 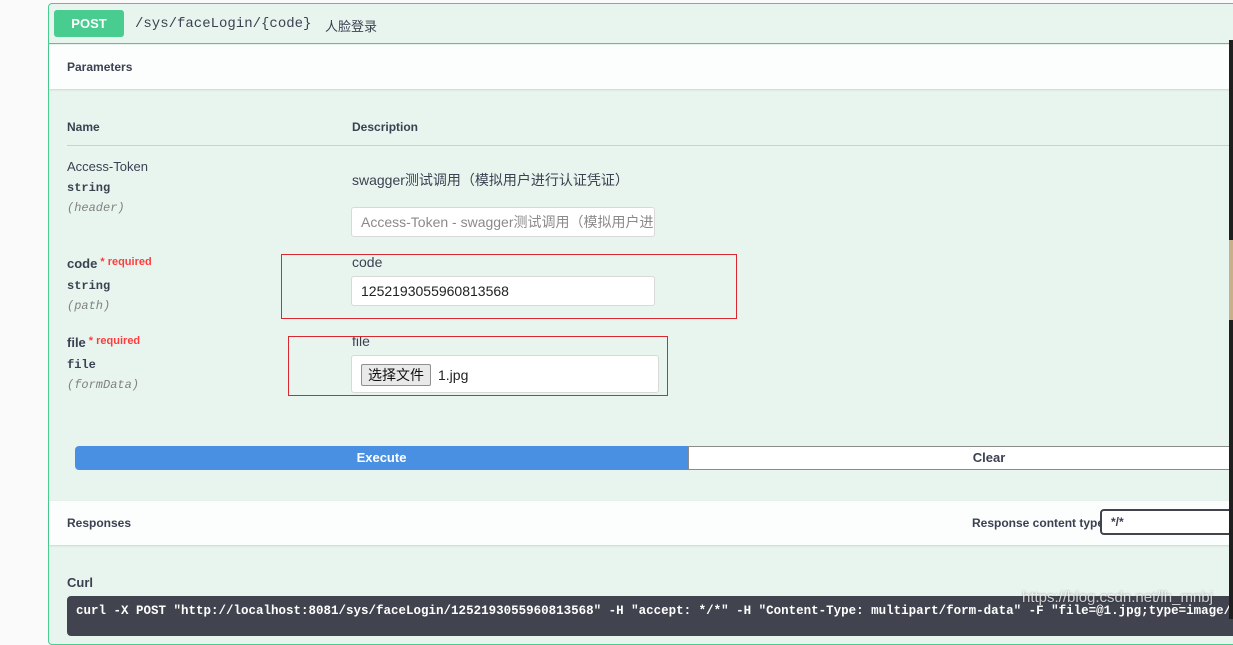 What do you see at coordinates (1166, 522) in the screenshot?
I see `response-content-type-select: */*` at bounding box center [1166, 522].